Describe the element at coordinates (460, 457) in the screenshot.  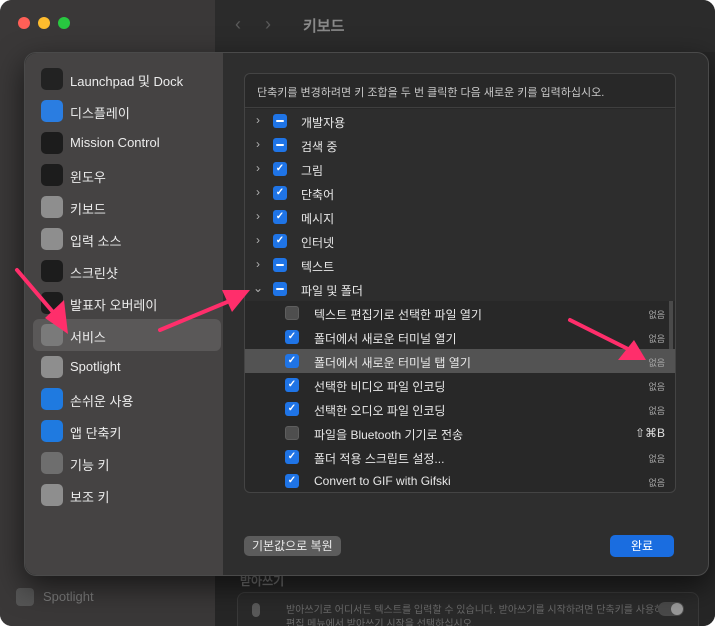
I see `service-row: ✓ 폴더 적용 스크립트 설정... 없음` at that location.